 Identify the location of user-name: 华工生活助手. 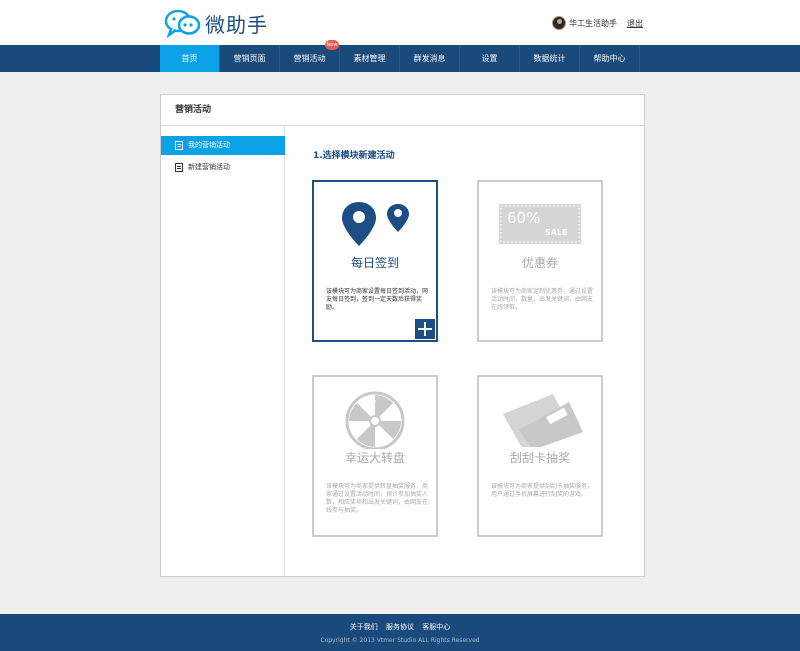
(593, 23).